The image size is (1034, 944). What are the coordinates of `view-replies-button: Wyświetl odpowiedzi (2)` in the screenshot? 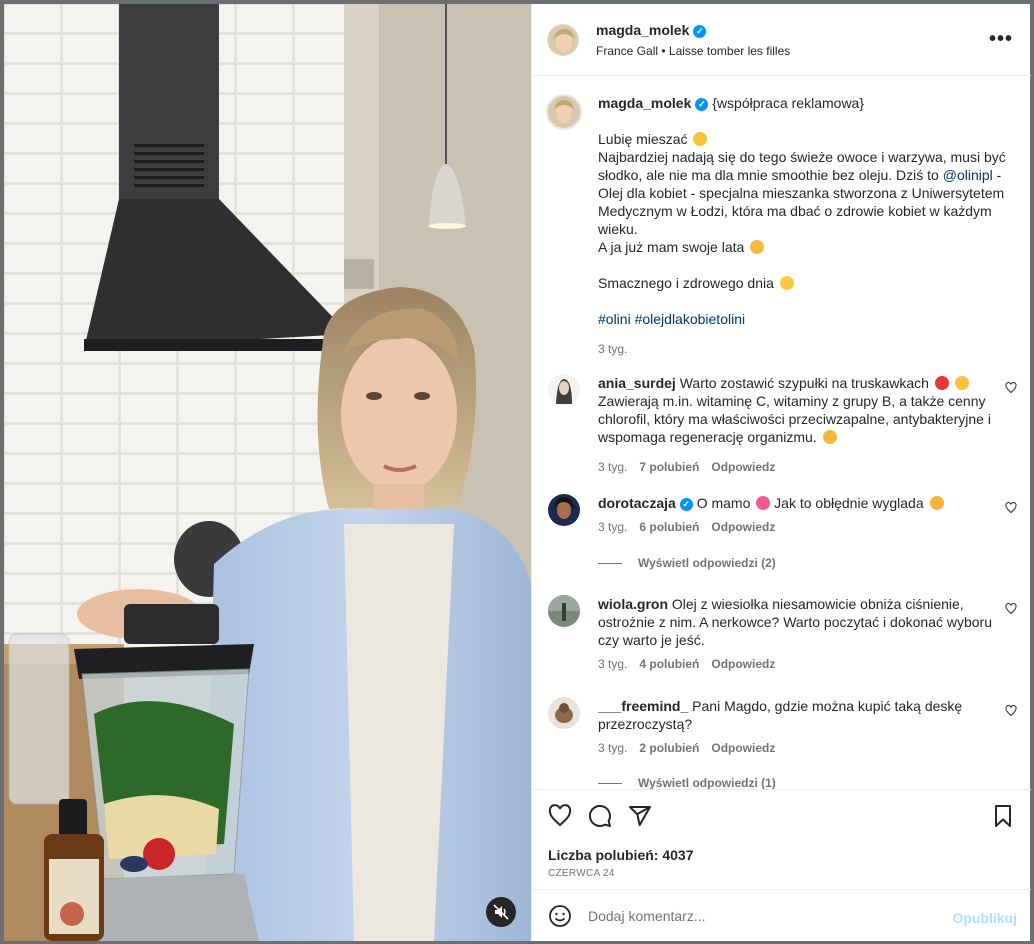 It's located at (687, 563).